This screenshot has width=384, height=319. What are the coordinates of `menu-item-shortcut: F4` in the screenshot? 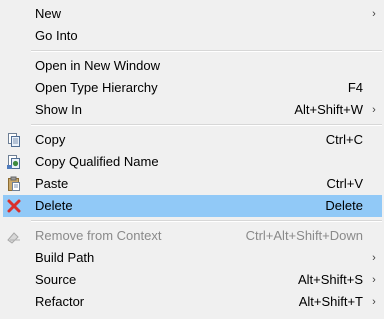 It's located at (355, 87).